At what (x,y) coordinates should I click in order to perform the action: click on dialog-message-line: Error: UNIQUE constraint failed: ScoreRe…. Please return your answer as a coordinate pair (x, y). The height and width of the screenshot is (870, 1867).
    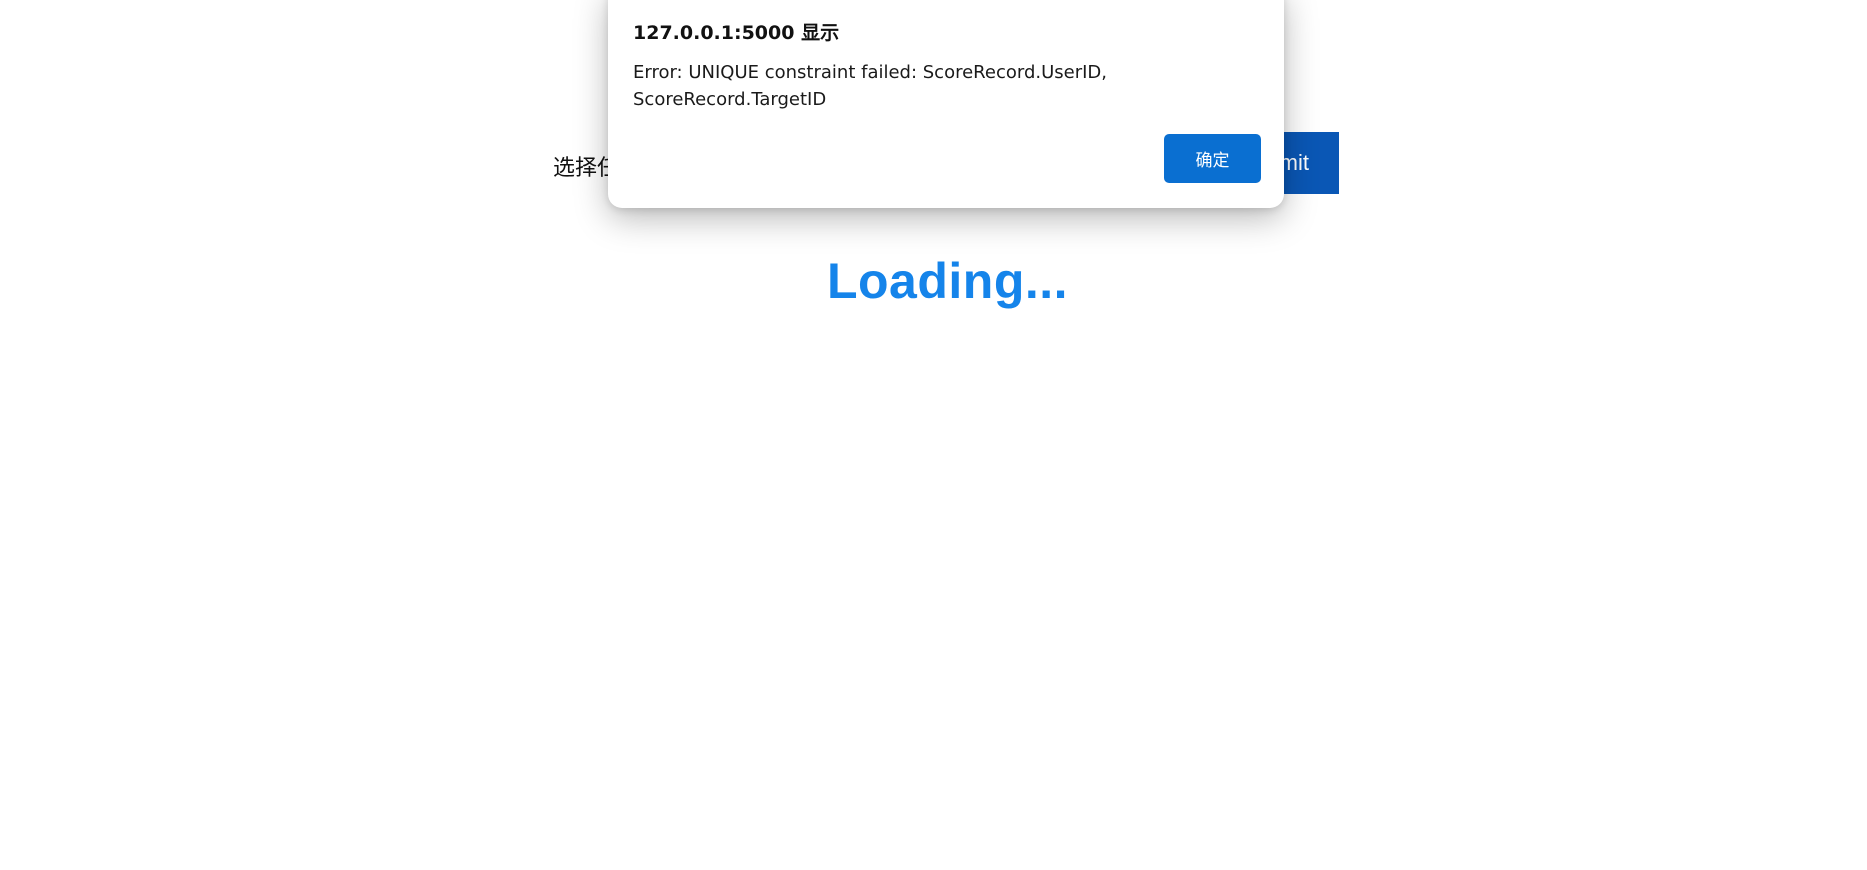
    Looking at the image, I should click on (870, 72).